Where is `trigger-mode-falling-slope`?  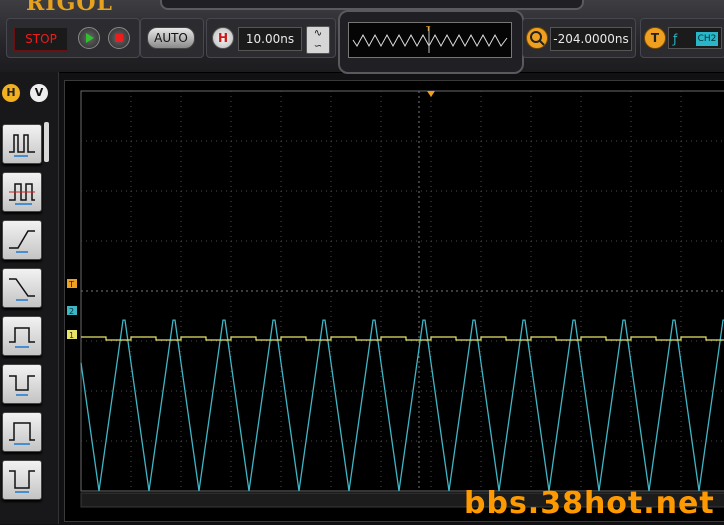 trigger-mode-falling-slope is located at coordinates (22, 288).